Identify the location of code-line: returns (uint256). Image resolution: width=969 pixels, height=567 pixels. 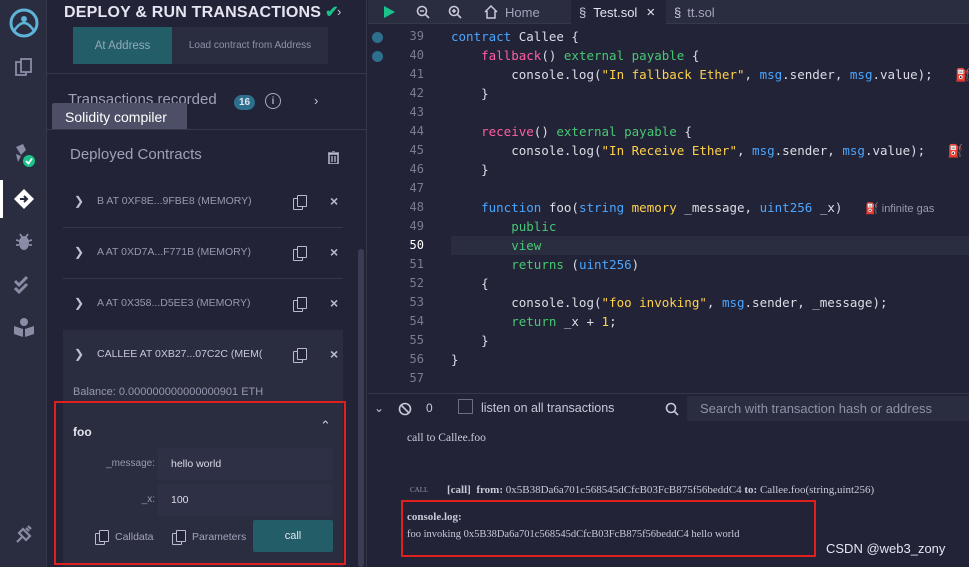
(575, 264).